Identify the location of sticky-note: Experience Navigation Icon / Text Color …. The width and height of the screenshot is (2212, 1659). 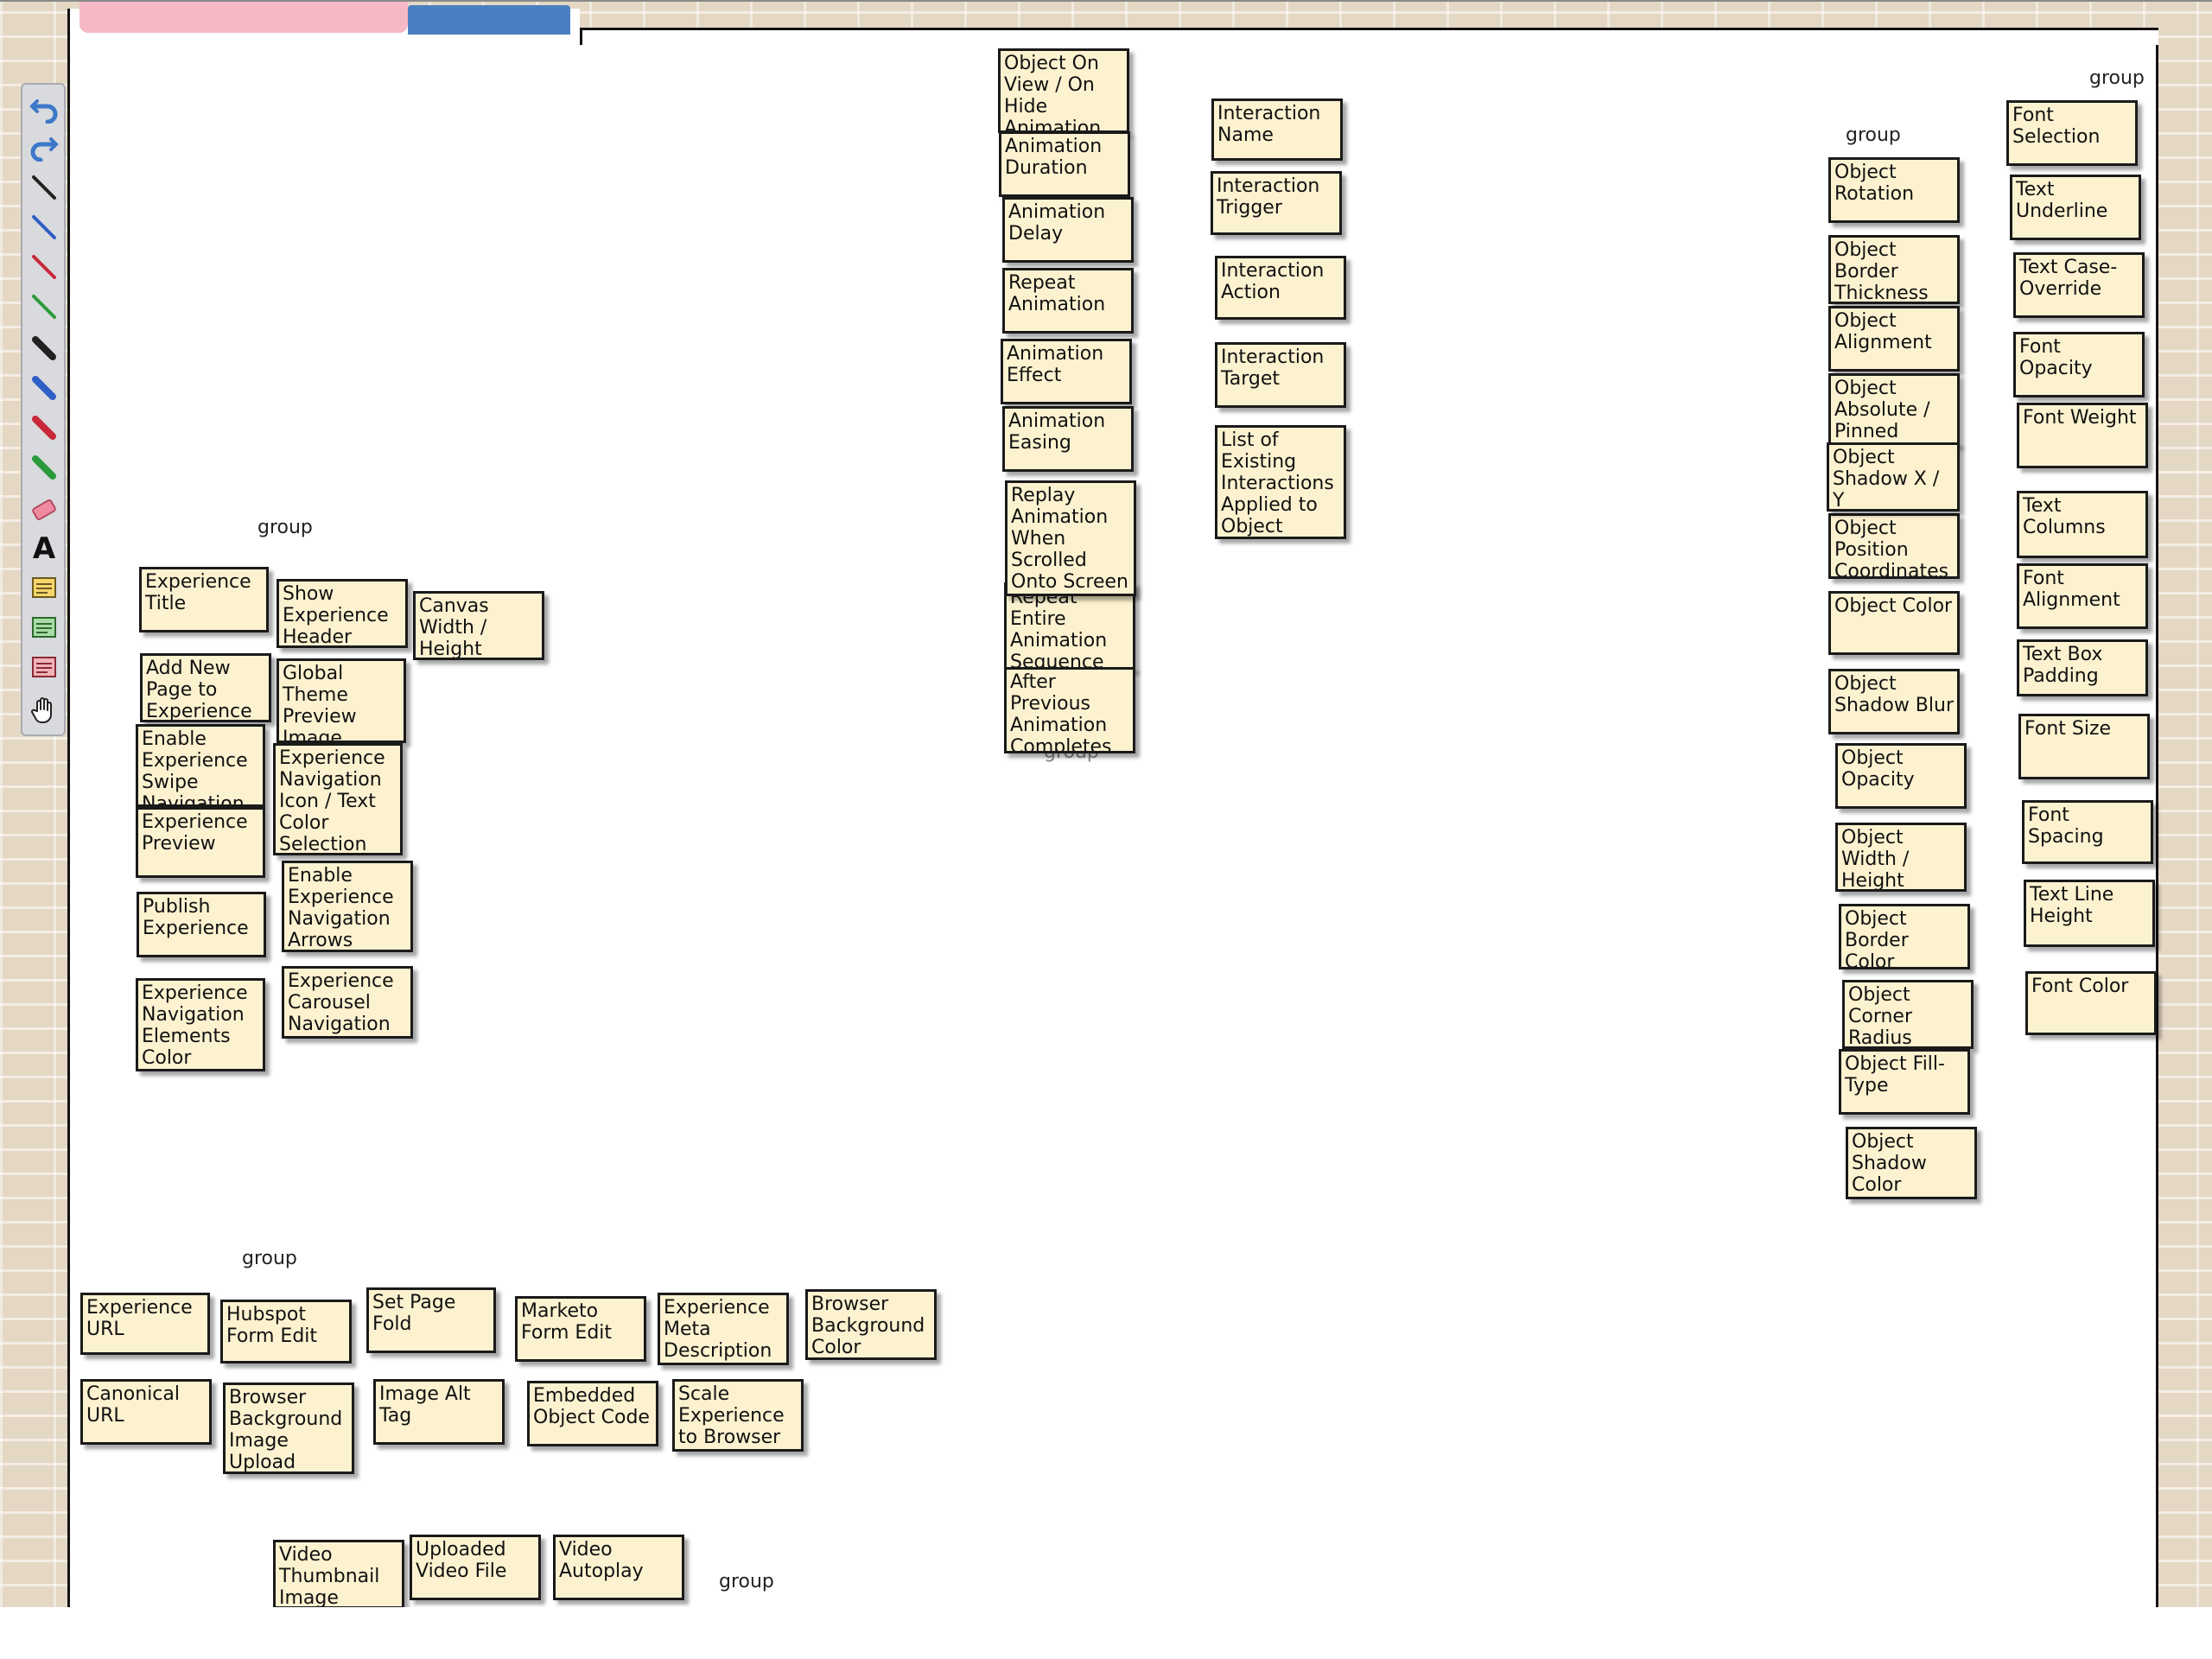
(338, 799).